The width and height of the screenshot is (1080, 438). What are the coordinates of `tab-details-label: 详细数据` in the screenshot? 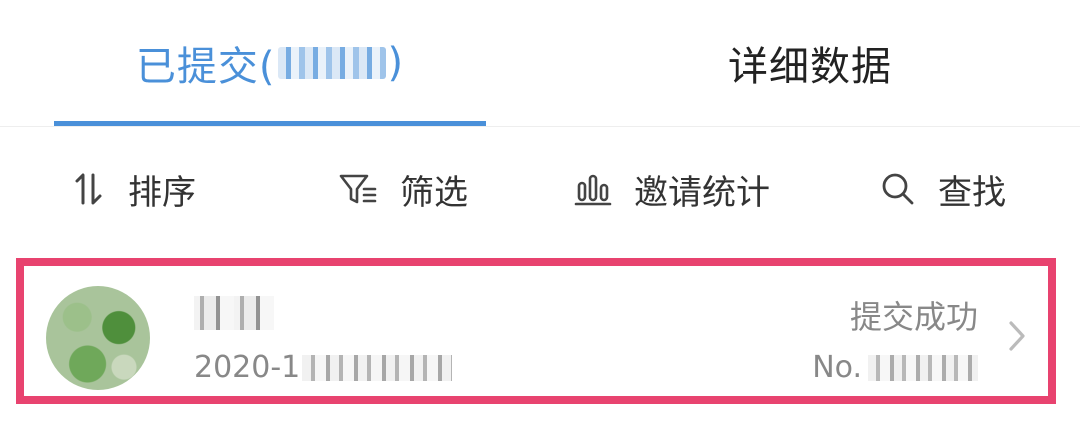 It's located at (810, 67).